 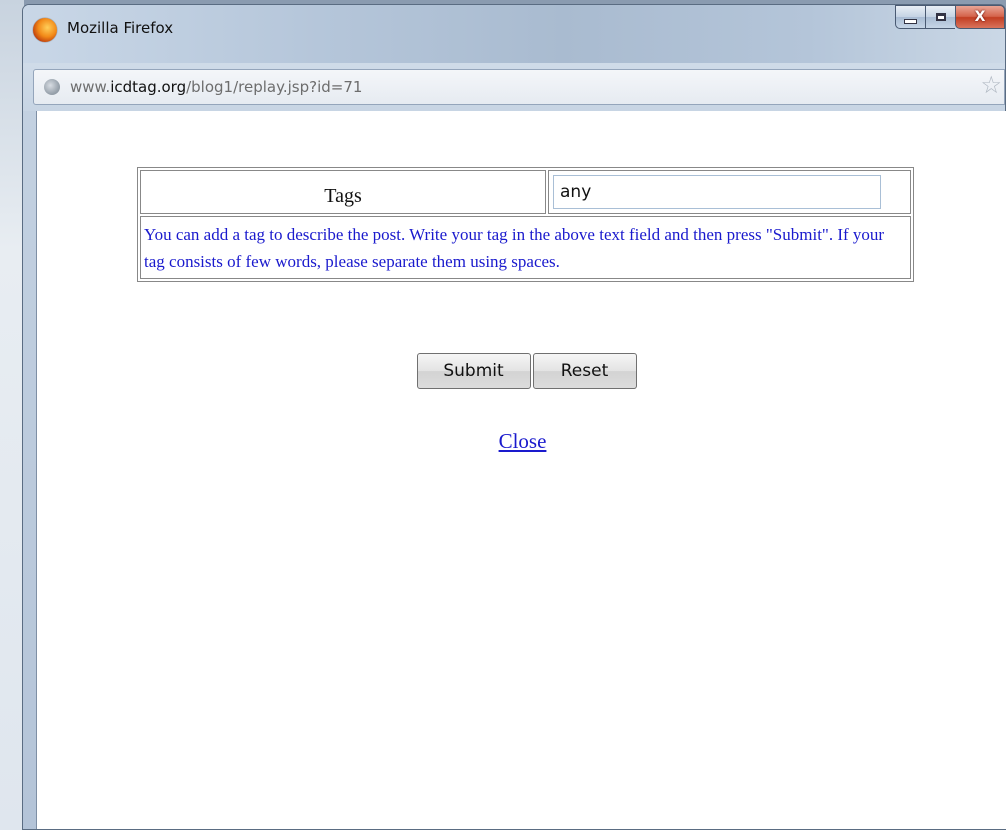 What do you see at coordinates (519, 87) in the screenshot?
I see `address-bar: www.icdtag.org/blog1/replay.jsp?id=71 ☆` at bounding box center [519, 87].